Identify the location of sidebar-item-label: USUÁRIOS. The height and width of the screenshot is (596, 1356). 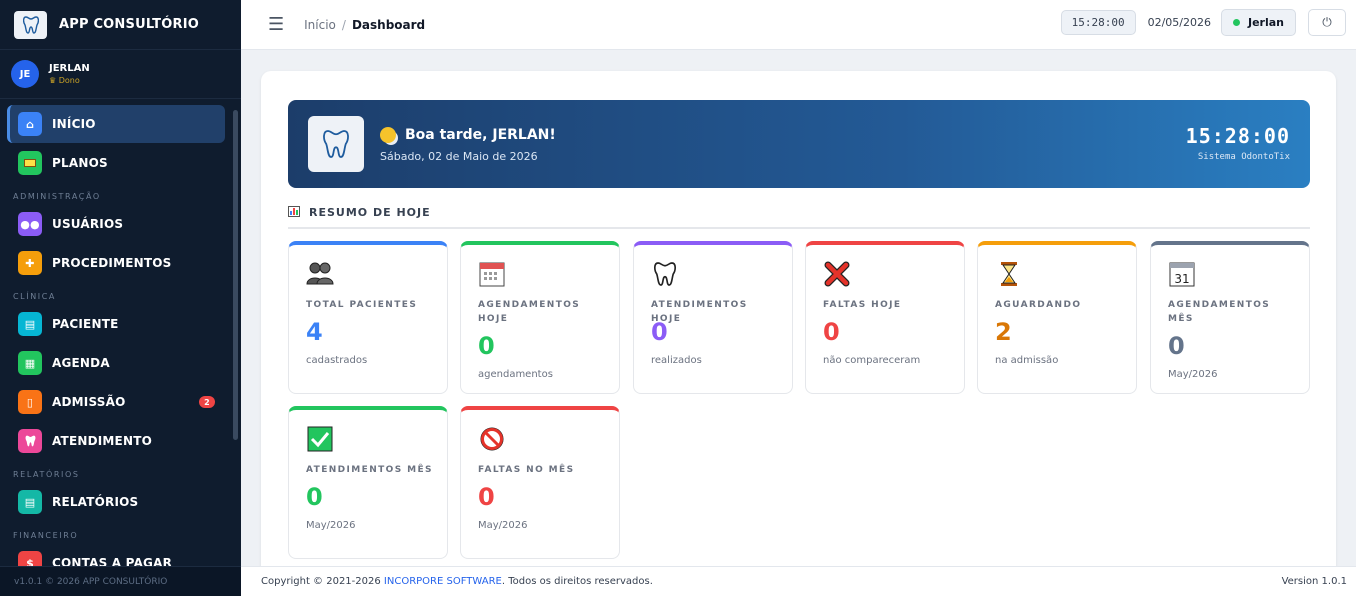
(88, 224).